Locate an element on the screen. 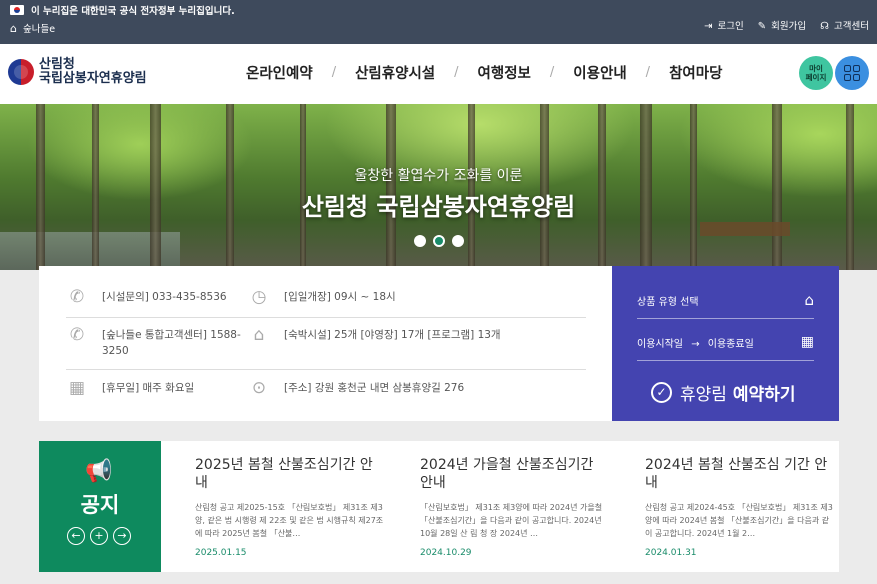  main-nav: 온라인예약 / 산림휴양시설 / 여행정보 / 이용안내 / 참여마당 is located at coordinates (484, 72).